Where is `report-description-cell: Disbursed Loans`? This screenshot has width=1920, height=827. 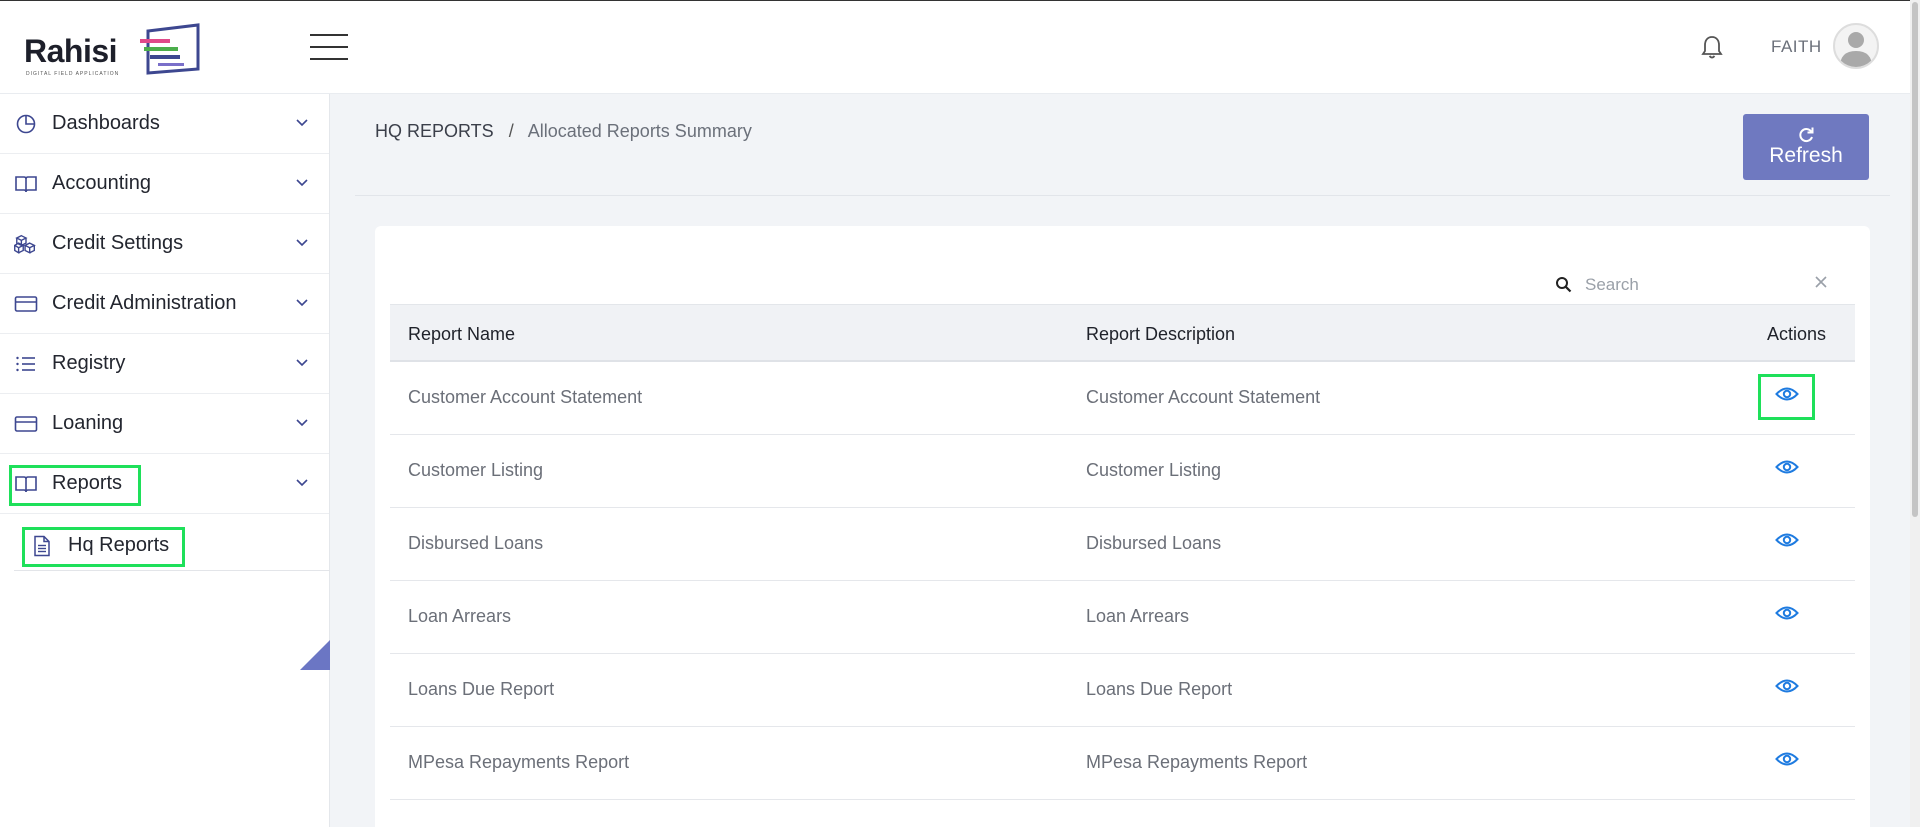
report-description-cell: Disbursed Loans is located at coordinates (1154, 543).